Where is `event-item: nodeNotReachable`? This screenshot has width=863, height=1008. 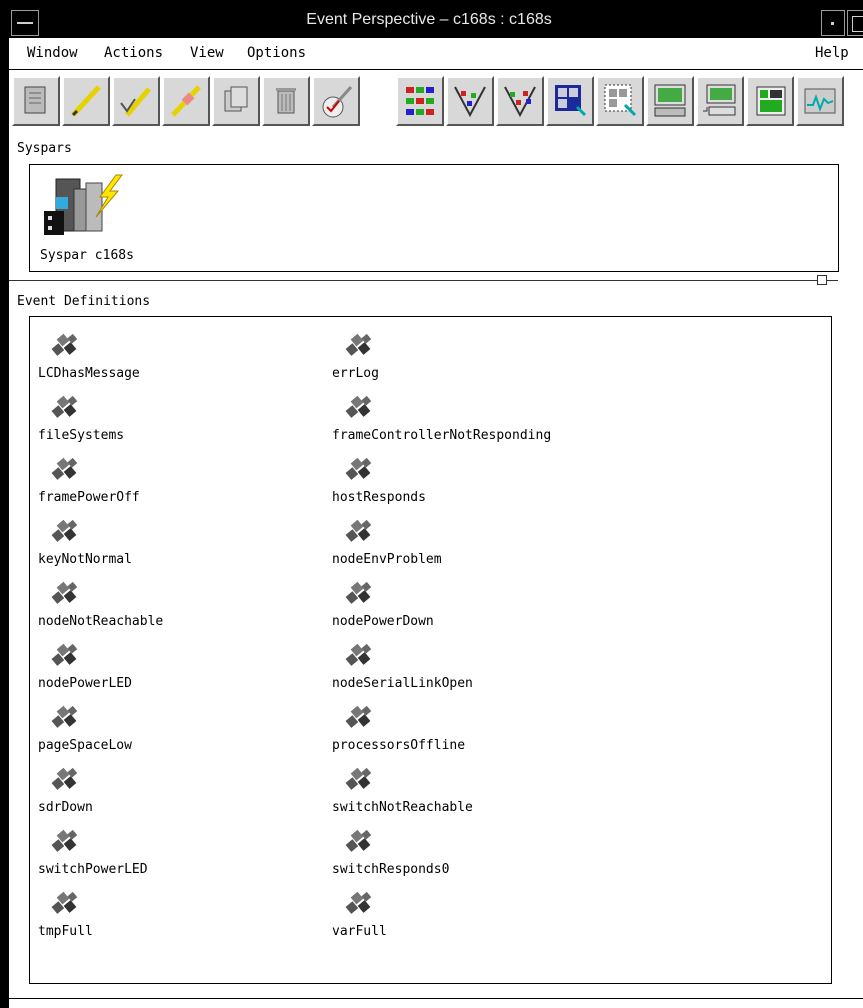
event-item: nodeNotReachable is located at coordinates (188, 611).